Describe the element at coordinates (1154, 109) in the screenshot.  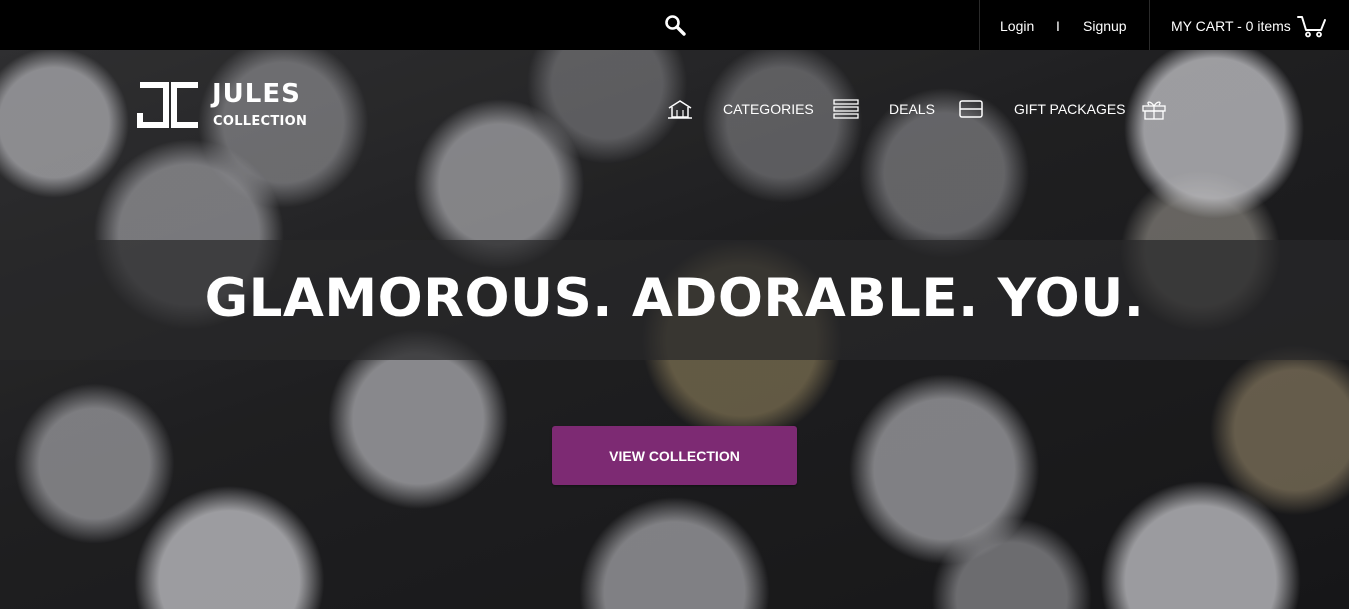
I see `gift-icon` at that location.